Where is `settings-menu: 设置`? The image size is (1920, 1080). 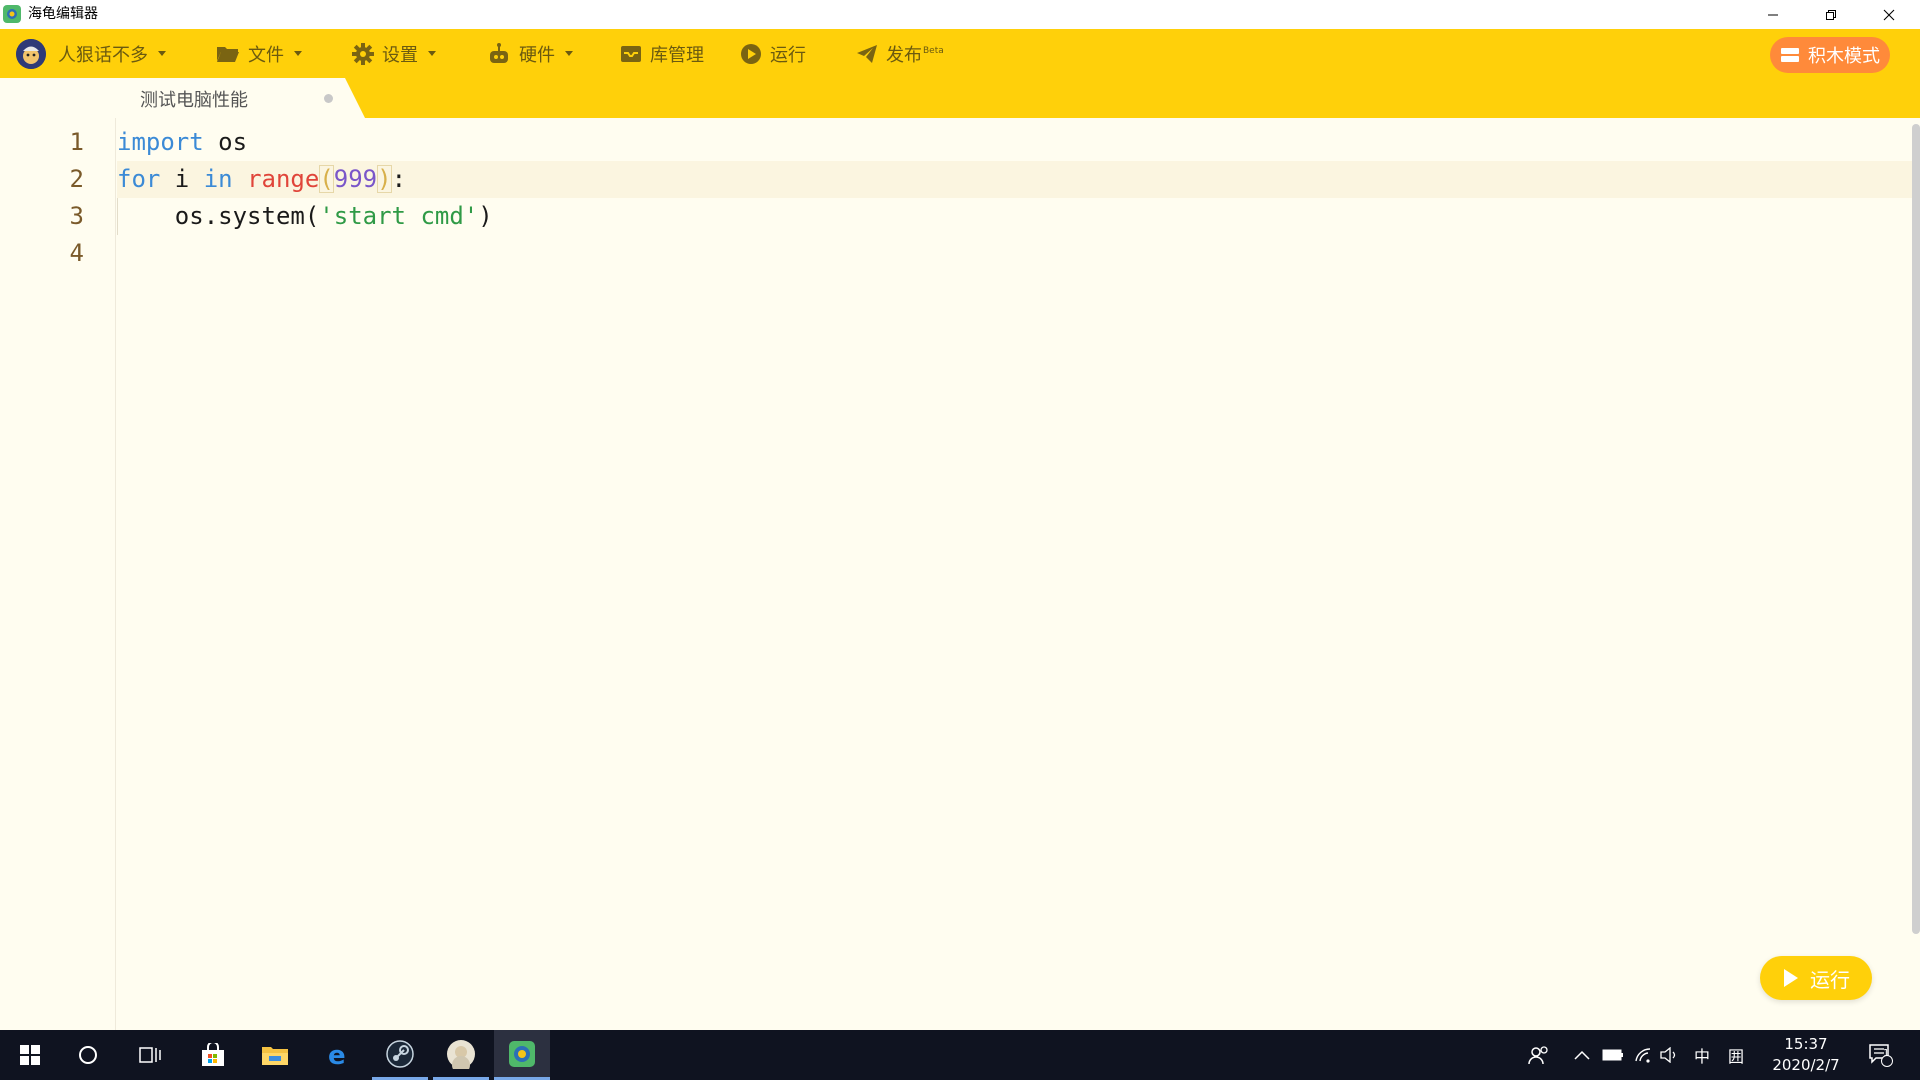 settings-menu: 设置 is located at coordinates (394, 53).